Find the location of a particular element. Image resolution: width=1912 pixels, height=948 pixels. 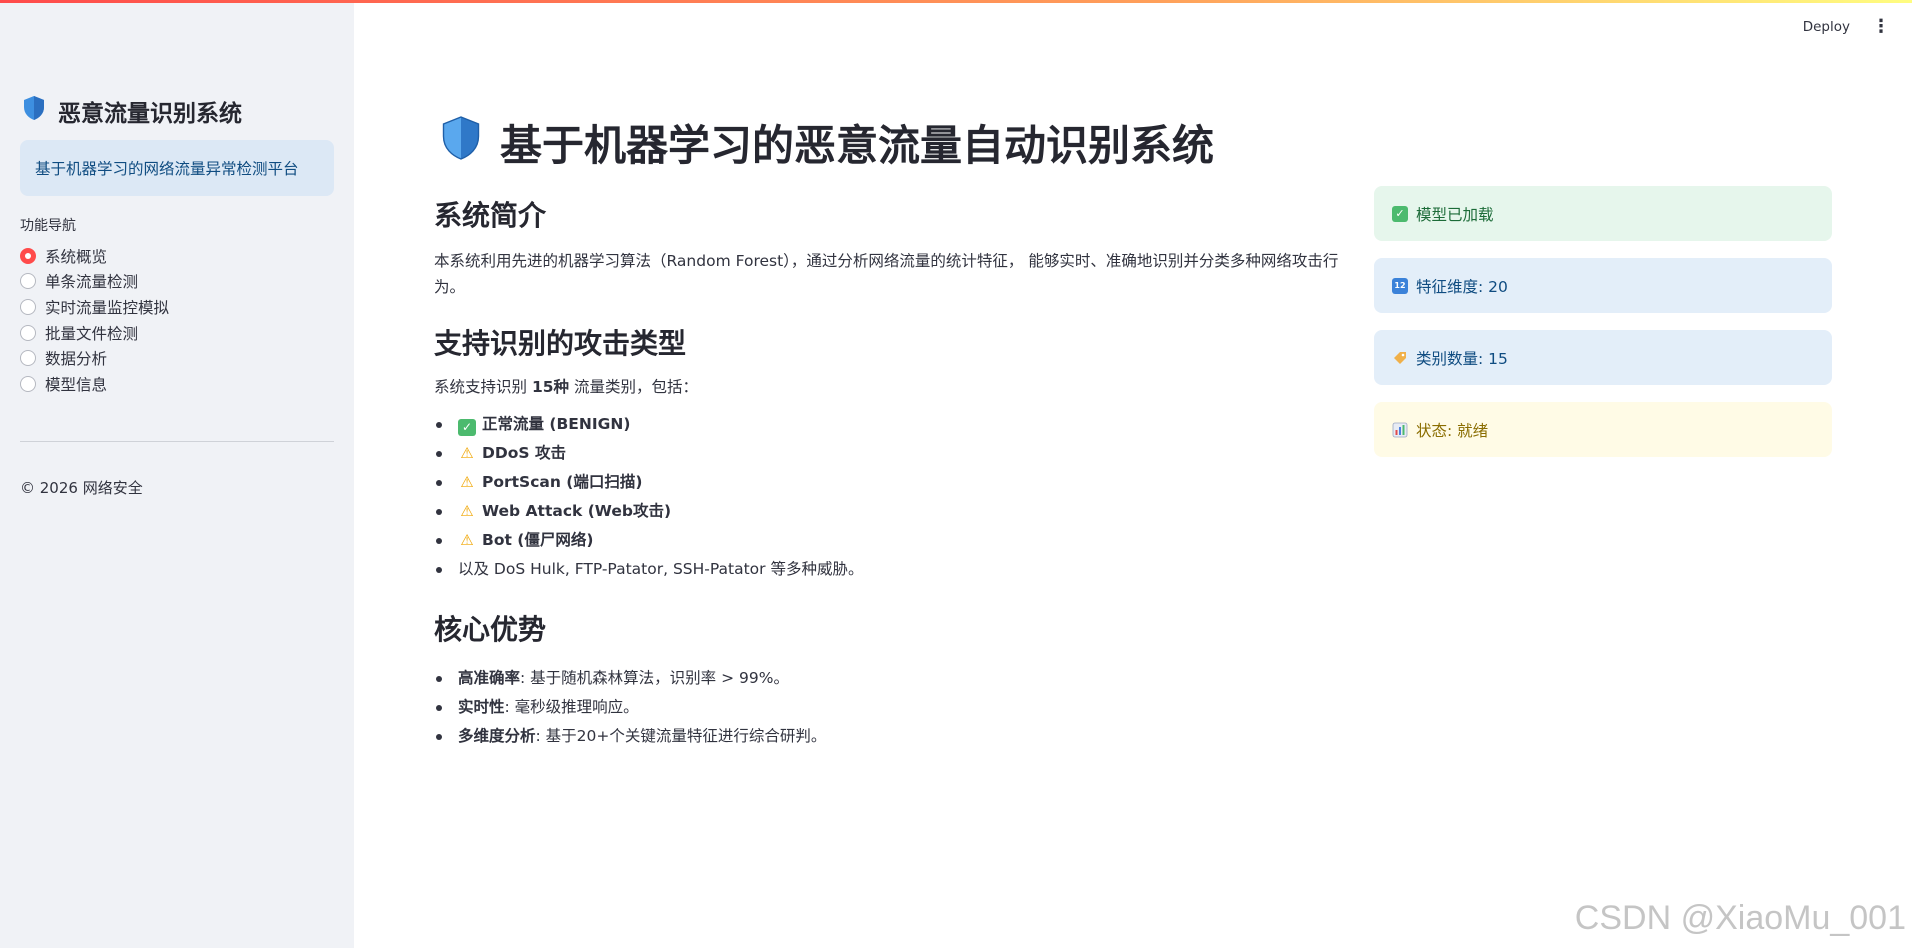

intro-heading: 系统简介 is located at coordinates (490, 215).